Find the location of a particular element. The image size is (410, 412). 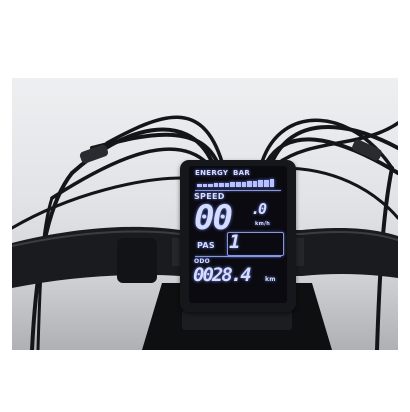

divider-bottom is located at coordinates (238, 256).